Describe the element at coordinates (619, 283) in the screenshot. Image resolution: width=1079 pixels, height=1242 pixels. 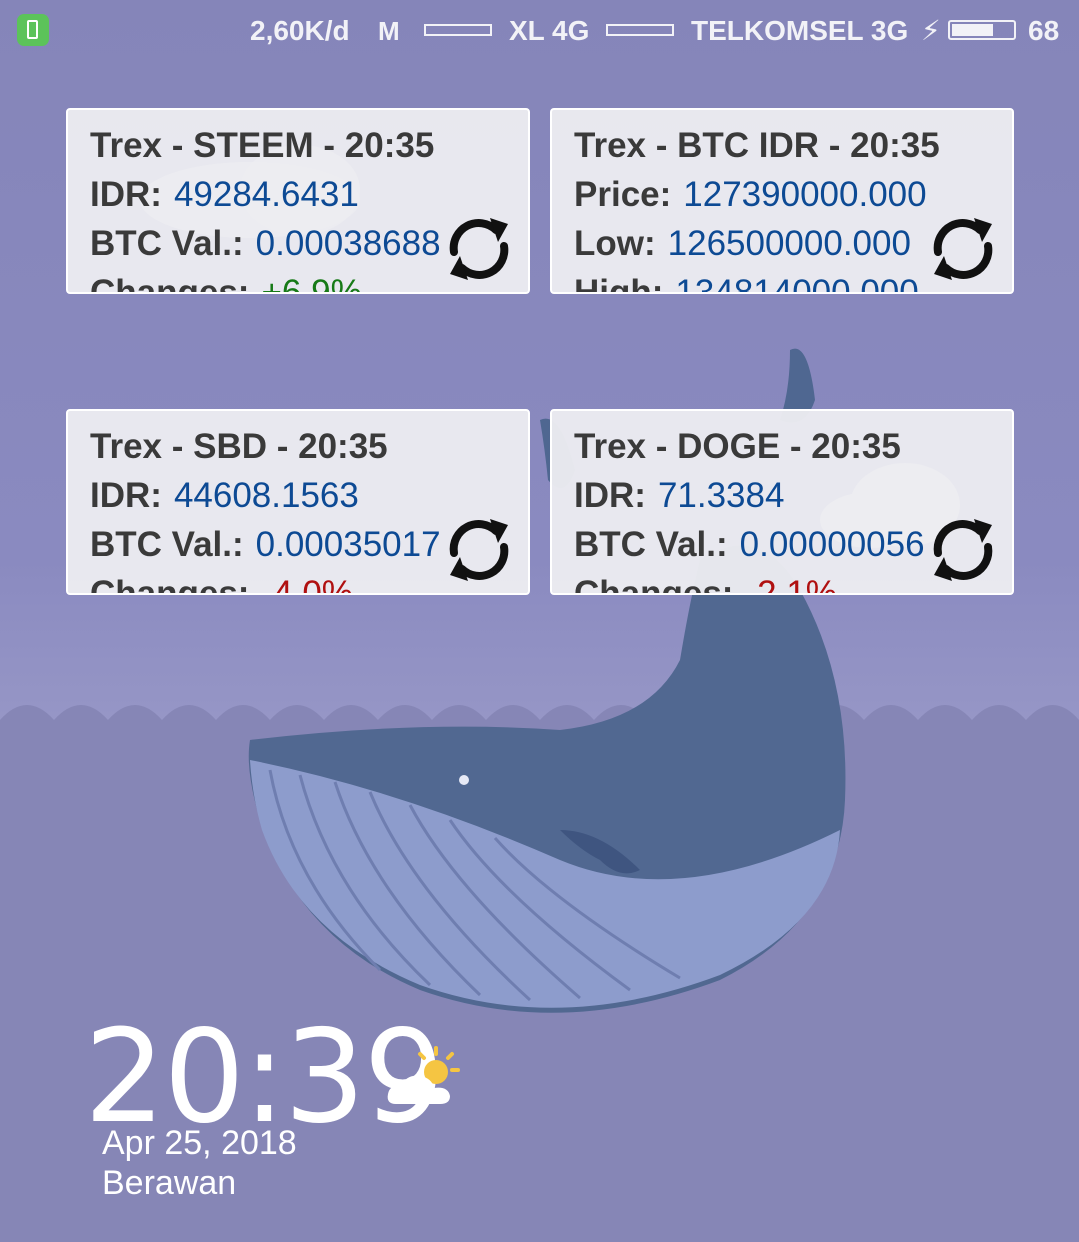
I see `row-label: High:` at that location.